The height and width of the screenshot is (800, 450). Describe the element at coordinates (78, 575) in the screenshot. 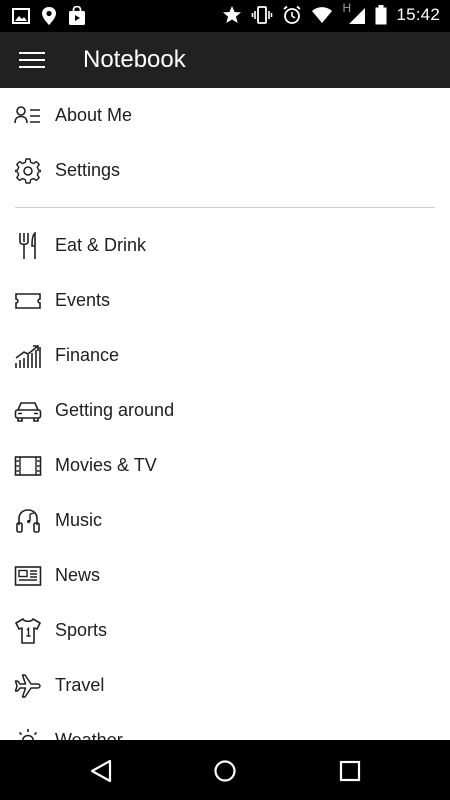

I see `menu-item-label: News` at that location.